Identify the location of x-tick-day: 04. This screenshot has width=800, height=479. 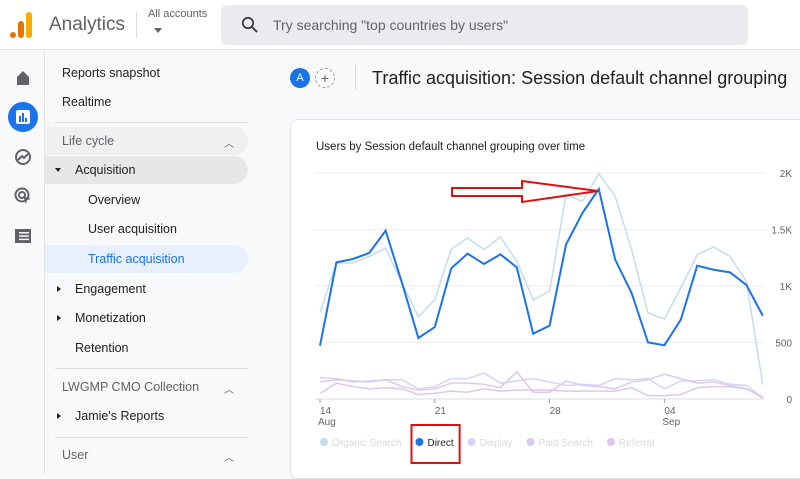
(670, 411).